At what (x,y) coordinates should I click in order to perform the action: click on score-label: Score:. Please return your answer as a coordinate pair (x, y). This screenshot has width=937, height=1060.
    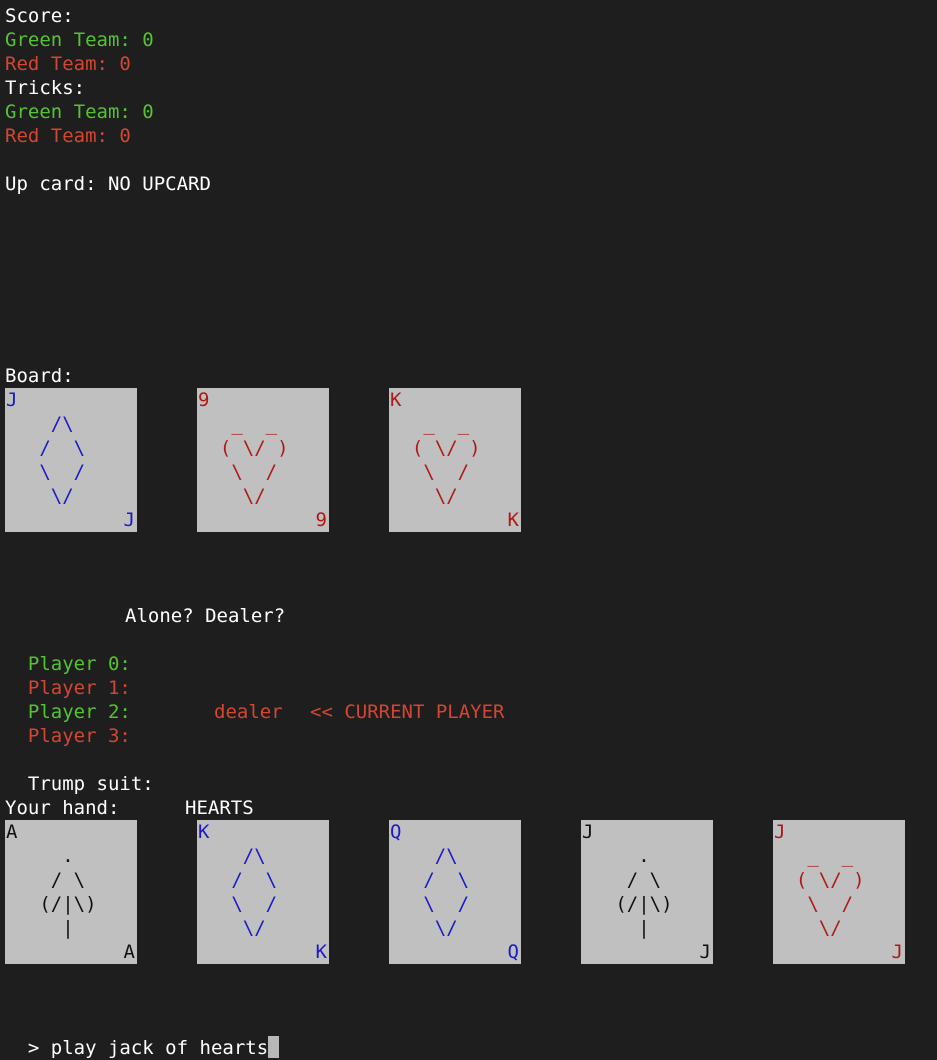
    Looking at the image, I should click on (39, 16).